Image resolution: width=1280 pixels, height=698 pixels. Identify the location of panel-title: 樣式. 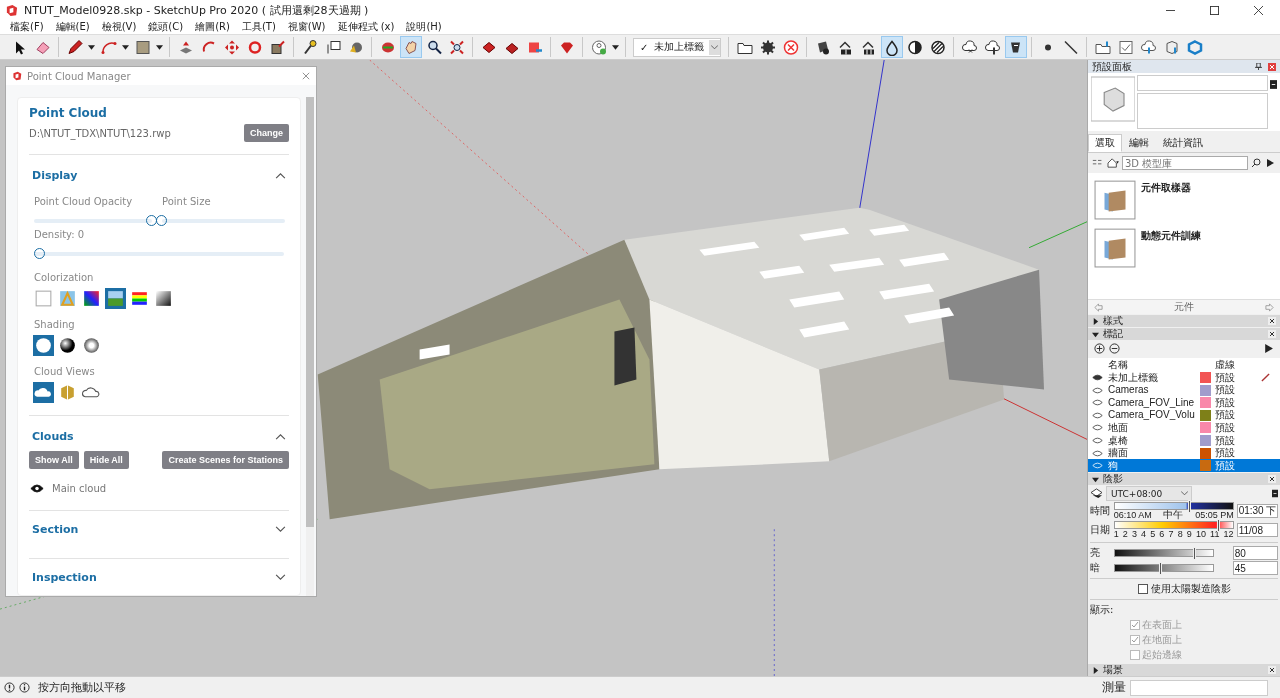
(1113, 321).